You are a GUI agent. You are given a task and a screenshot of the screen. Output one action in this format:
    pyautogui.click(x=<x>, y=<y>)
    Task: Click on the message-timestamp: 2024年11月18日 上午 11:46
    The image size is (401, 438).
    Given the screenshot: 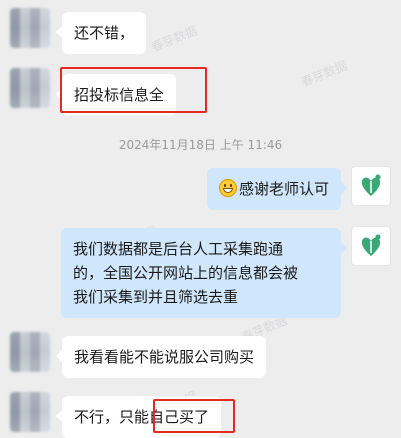 What is the action you would take?
    pyautogui.click(x=200, y=145)
    